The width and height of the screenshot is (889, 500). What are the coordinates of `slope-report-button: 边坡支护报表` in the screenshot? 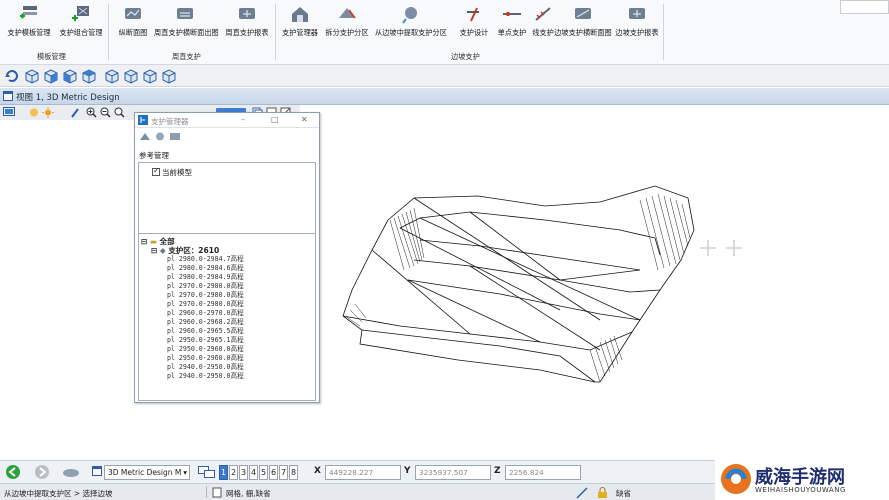 It's located at (637, 24).